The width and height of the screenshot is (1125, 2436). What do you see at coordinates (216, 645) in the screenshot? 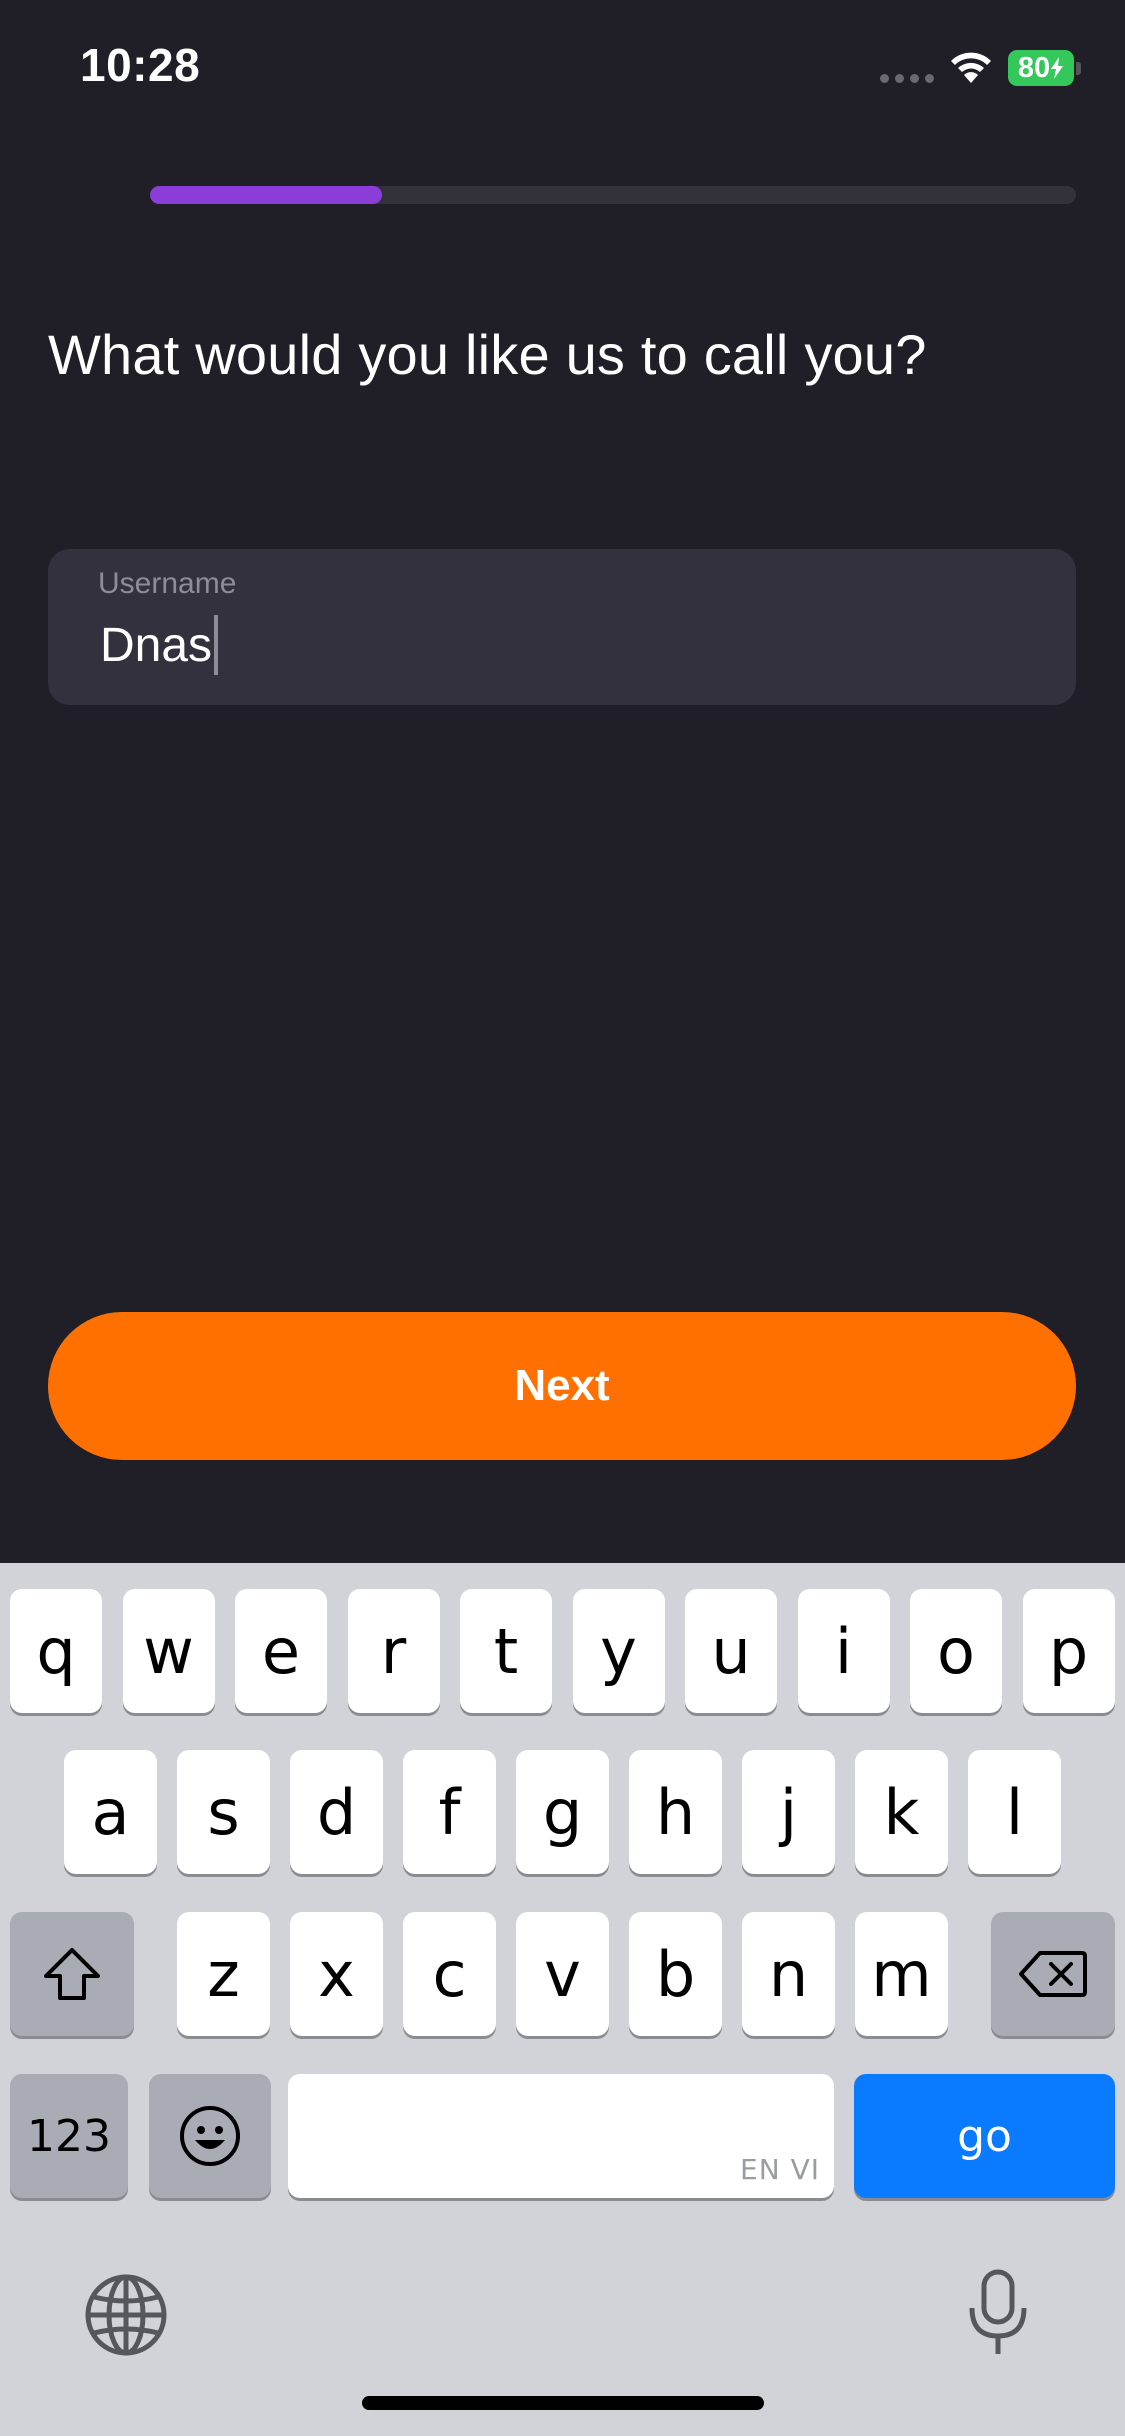
I see `text-caret` at bounding box center [216, 645].